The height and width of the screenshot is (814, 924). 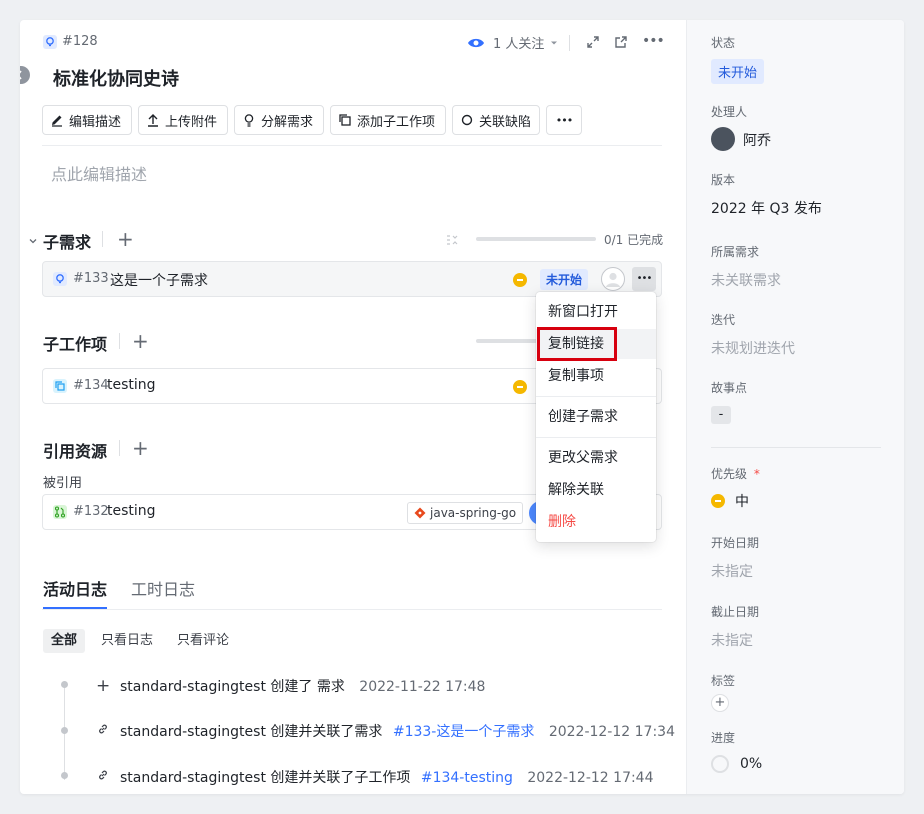 I want to click on eye-icon, so click(x=476, y=42).